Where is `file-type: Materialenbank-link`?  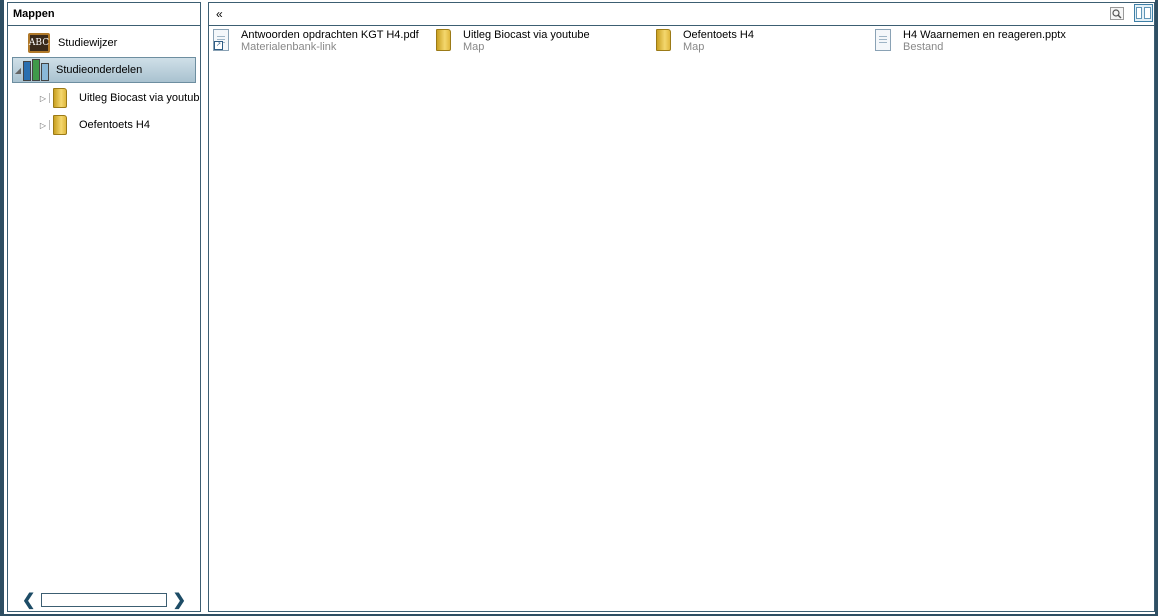
file-type: Materialenbank-link is located at coordinates (289, 47).